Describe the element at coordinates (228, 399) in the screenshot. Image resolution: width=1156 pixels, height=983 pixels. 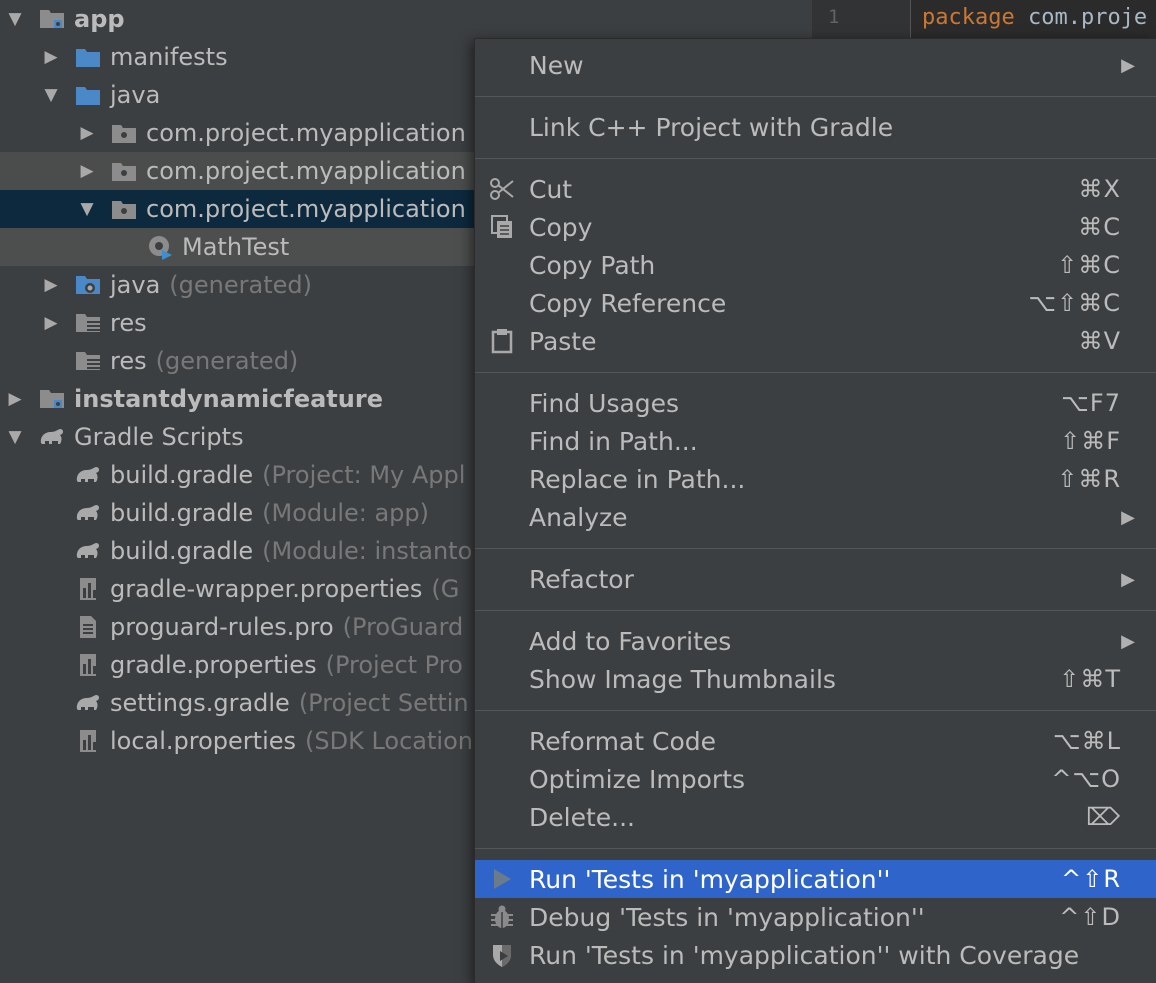
I see `tree-item-name: instantdynamicfeature` at that location.